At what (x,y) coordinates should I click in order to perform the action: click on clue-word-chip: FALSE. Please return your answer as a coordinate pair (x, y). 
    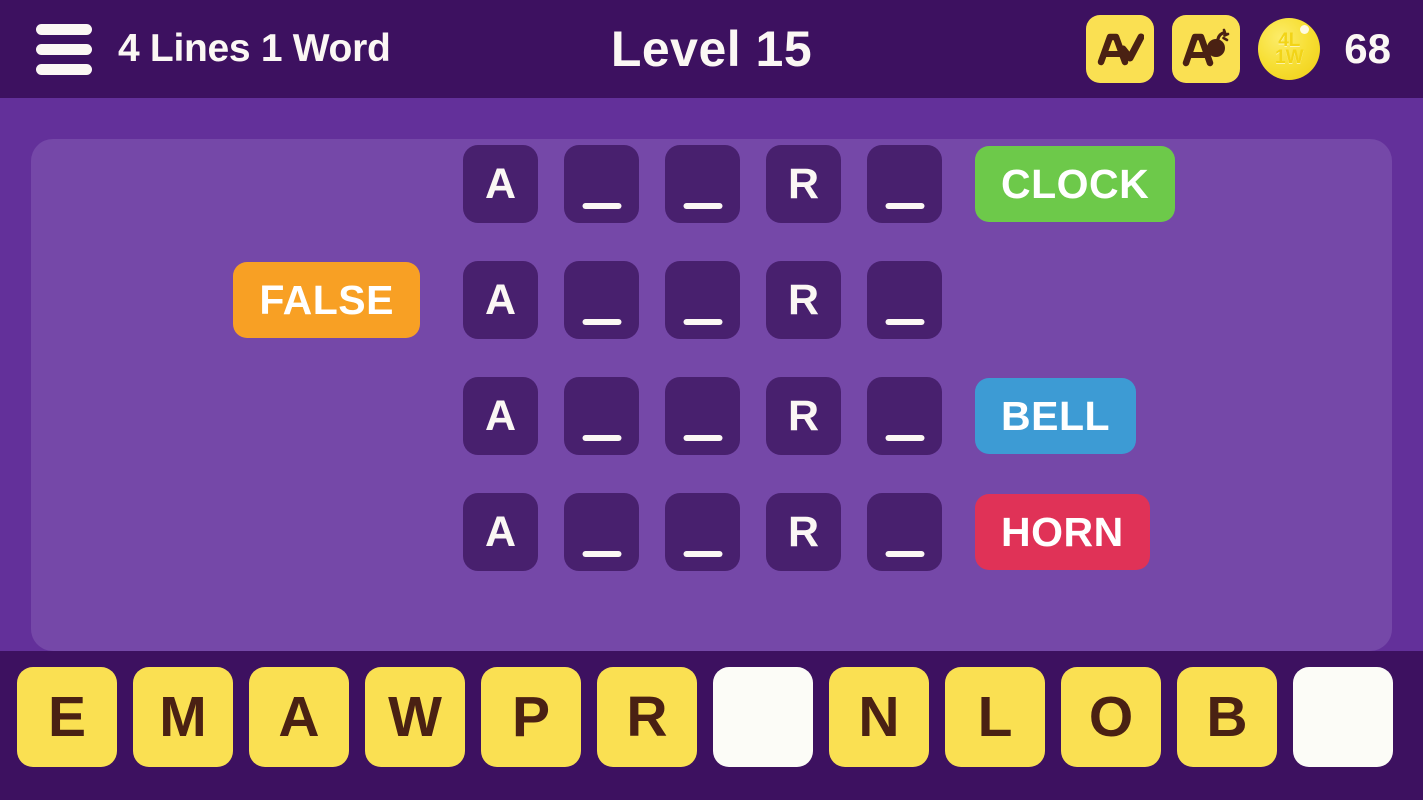
    Looking at the image, I should click on (326, 300).